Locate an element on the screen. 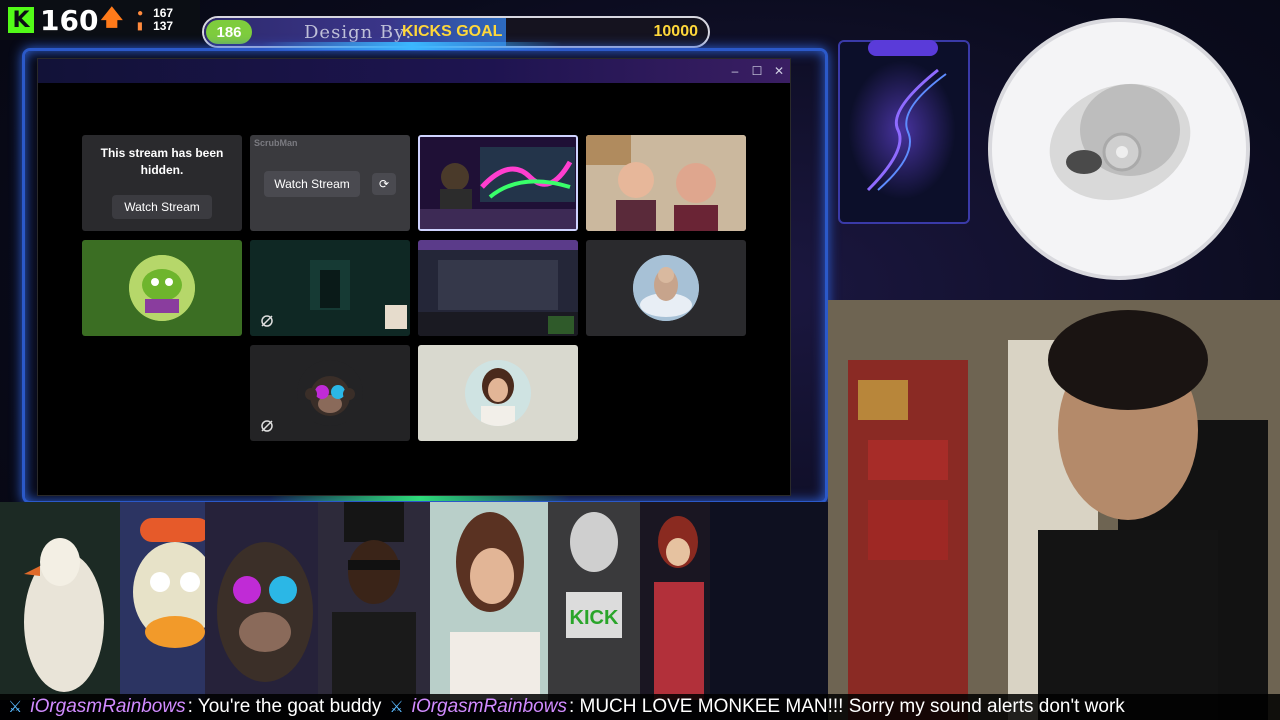  svg-text: KICK is located at coordinates (594, 618).